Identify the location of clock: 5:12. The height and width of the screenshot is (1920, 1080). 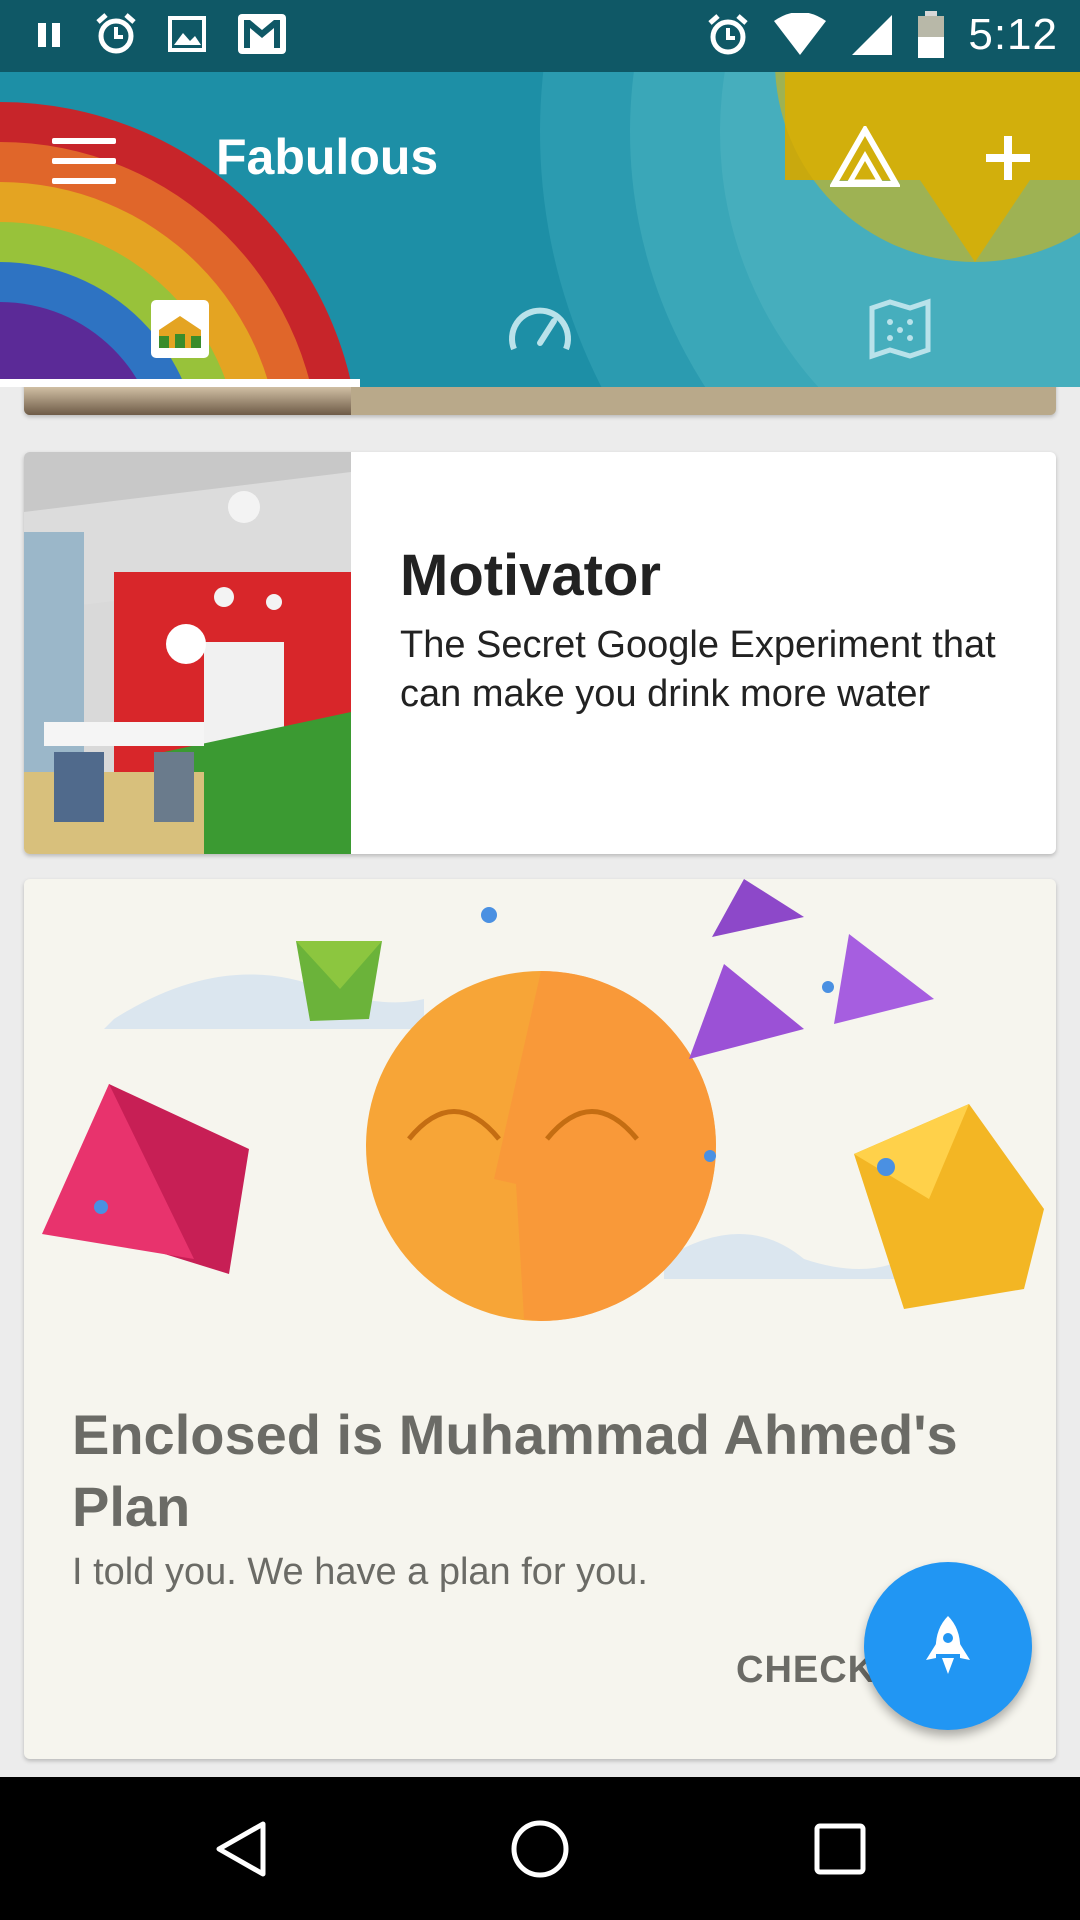
(1013, 34).